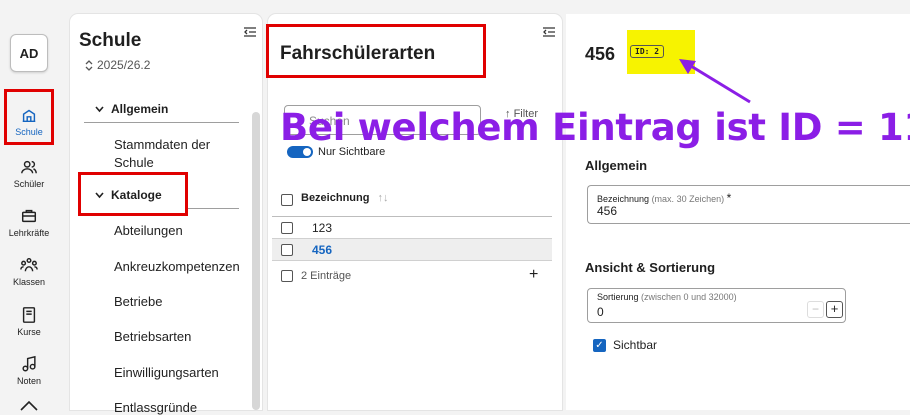  What do you see at coordinates (599, 345) in the screenshot?
I see `checkmark-icon: ✓` at bounding box center [599, 345].